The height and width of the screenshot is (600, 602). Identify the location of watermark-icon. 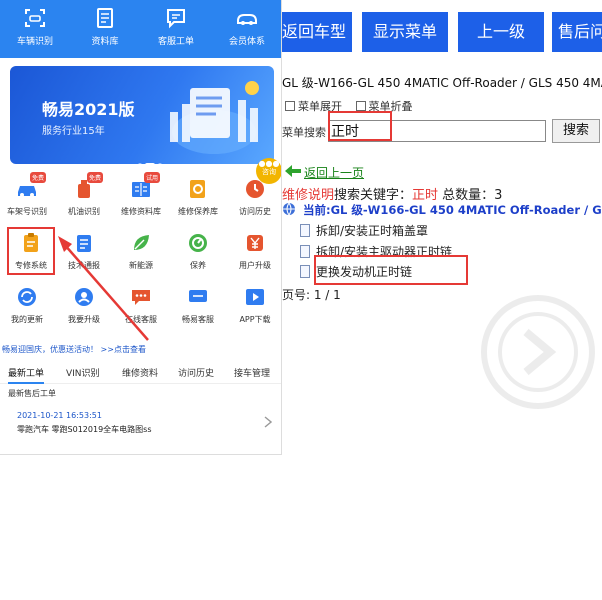
(538, 352).